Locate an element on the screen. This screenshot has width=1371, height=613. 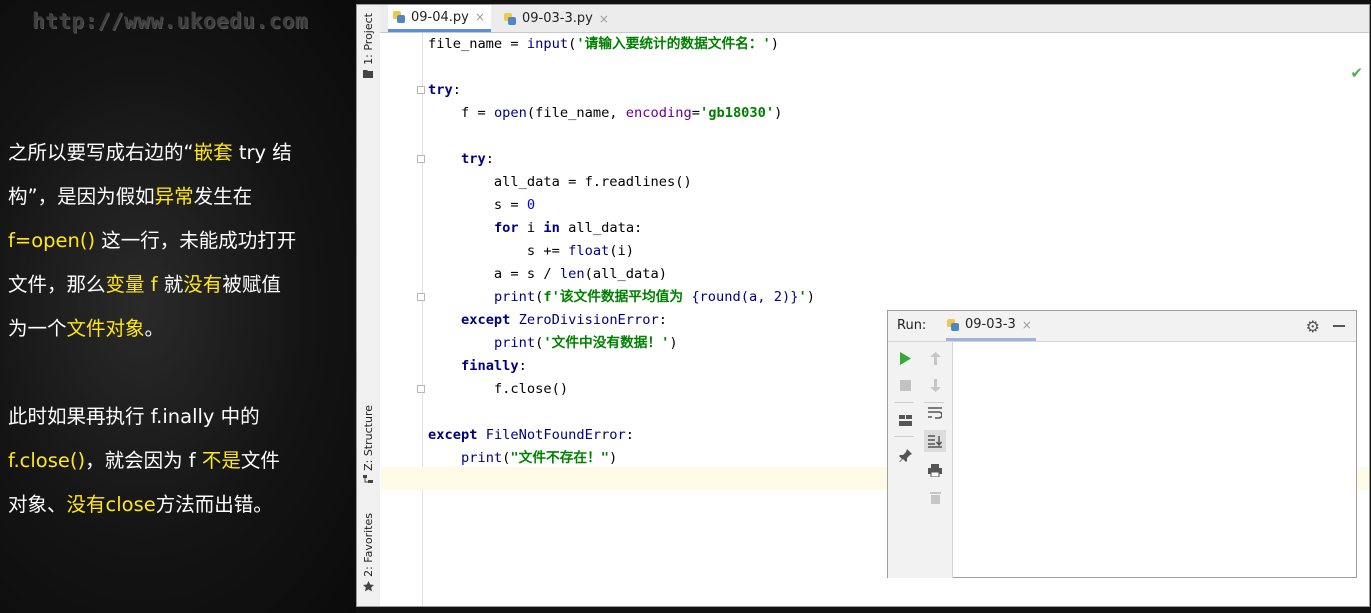
highlight-text: 变量 f is located at coordinates (131, 284).